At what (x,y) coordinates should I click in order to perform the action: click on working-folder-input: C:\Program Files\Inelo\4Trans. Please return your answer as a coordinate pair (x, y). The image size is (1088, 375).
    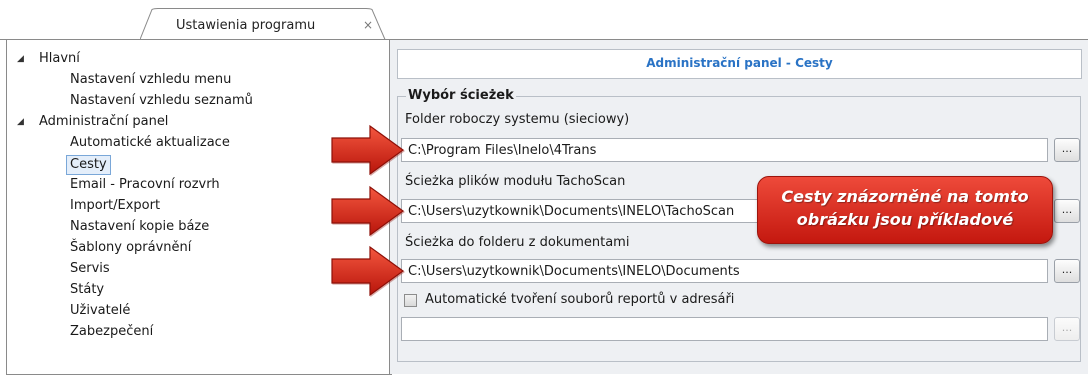
    Looking at the image, I should click on (724, 150).